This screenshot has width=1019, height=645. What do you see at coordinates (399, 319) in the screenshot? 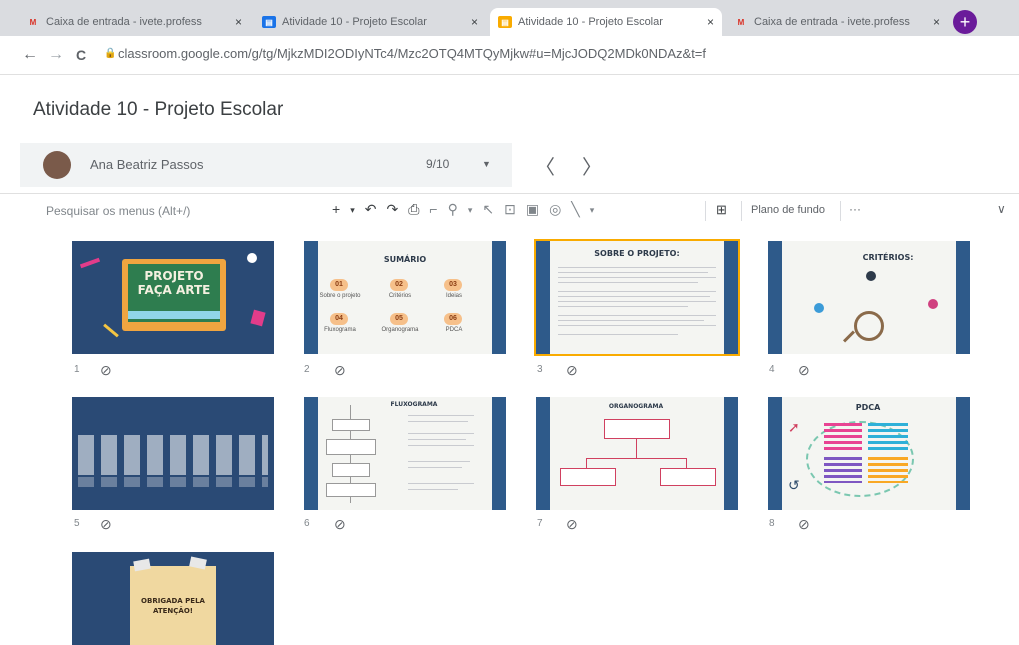
I see `summary-number: 05` at bounding box center [399, 319].